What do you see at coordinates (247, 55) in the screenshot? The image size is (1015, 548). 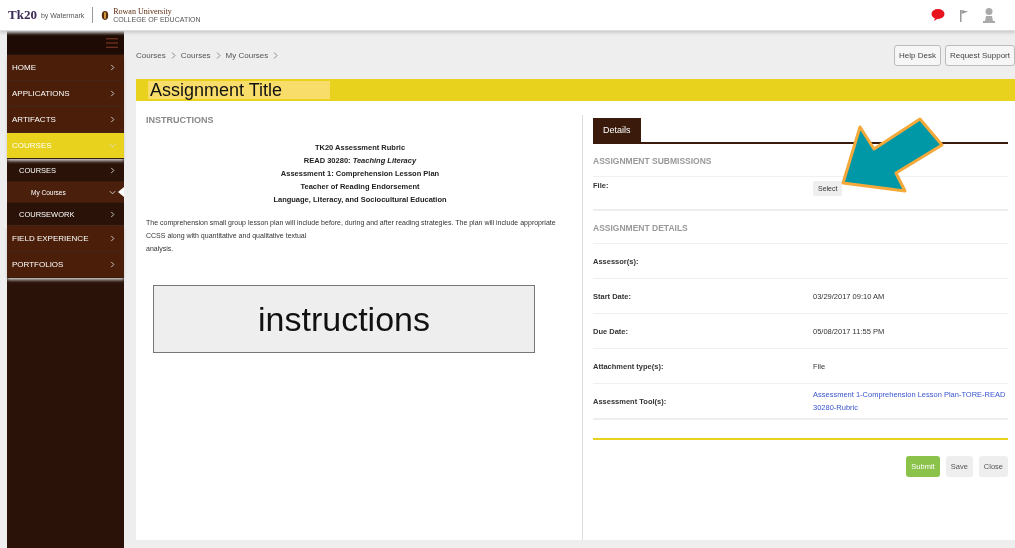 I see `breadcrumb-link: My Courses` at bounding box center [247, 55].